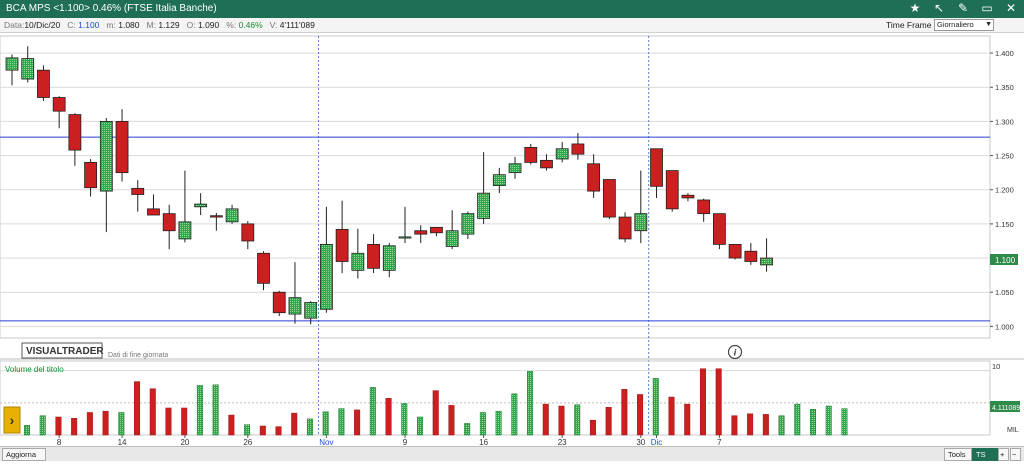 The height and width of the screenshot is (471, 1024). Describe the element at coordinates (1004, 87) in the screenshot. I see `price-tick-label: 1.350` at that location.